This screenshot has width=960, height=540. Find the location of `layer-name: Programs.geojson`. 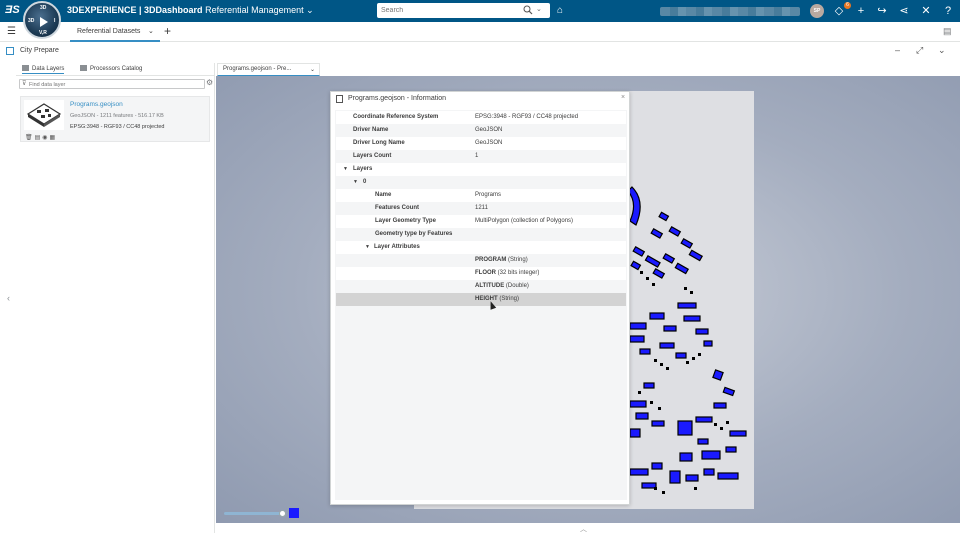

layer-name: Programs.geojson is located at coordinates (96, 104).